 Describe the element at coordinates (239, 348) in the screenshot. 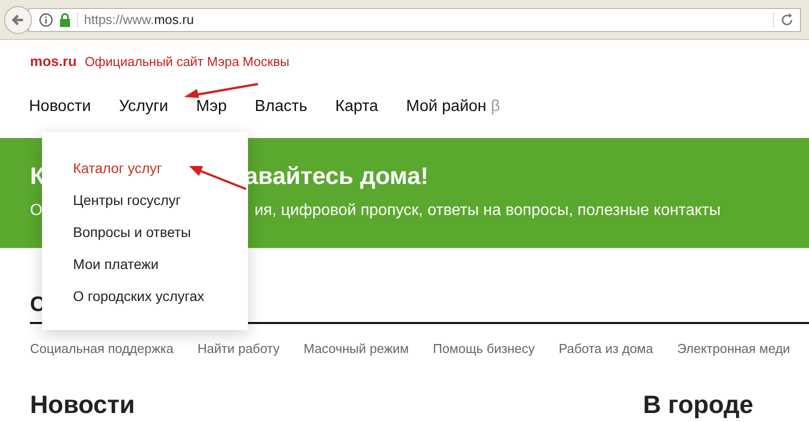

I see `topic-link: Найти работу` at that location.